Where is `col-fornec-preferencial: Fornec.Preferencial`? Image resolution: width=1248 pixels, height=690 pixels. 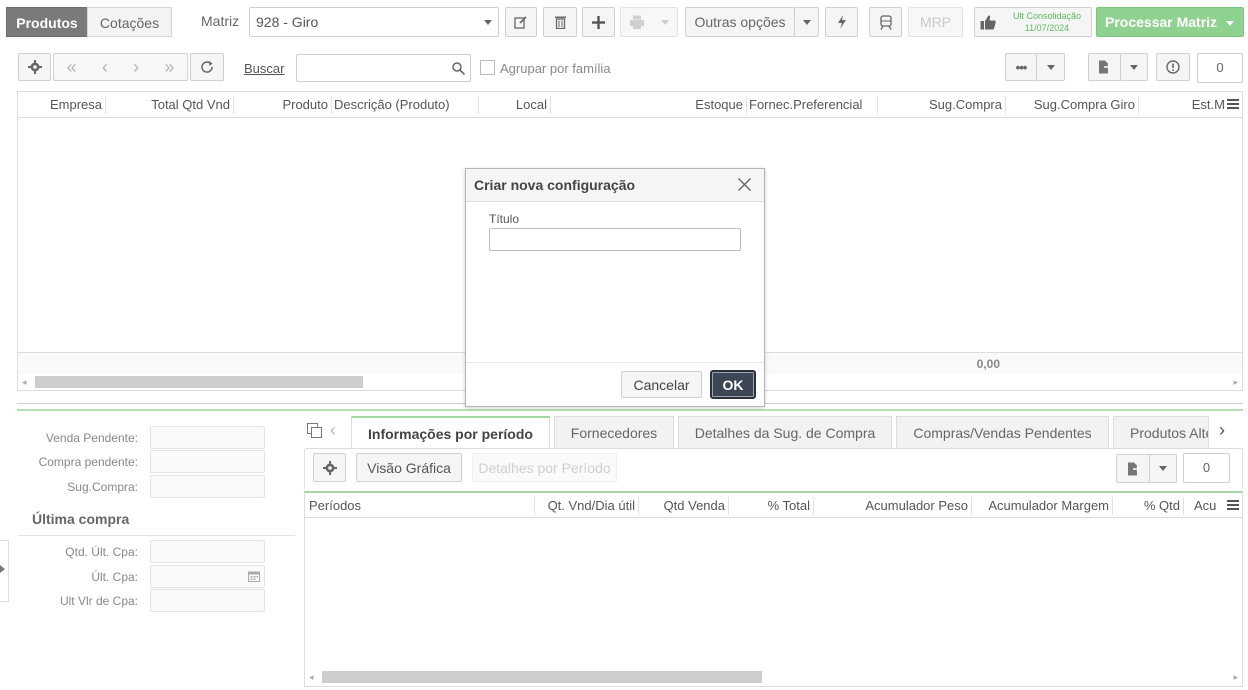 col-fornec-preferencial: Fornec.Preferencial is located at coordinates (812, 105).